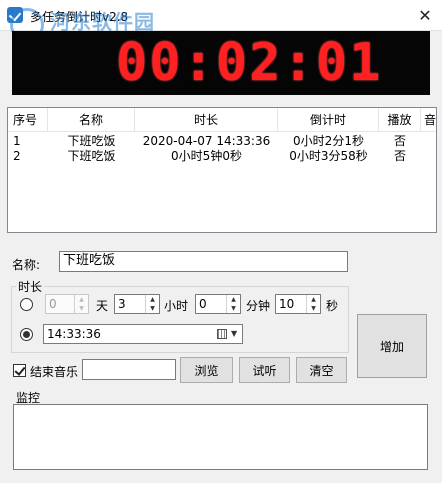 The width and height of the screenshot is (442, 483). I want to click on column-header-music: 音, so click(429, 120).